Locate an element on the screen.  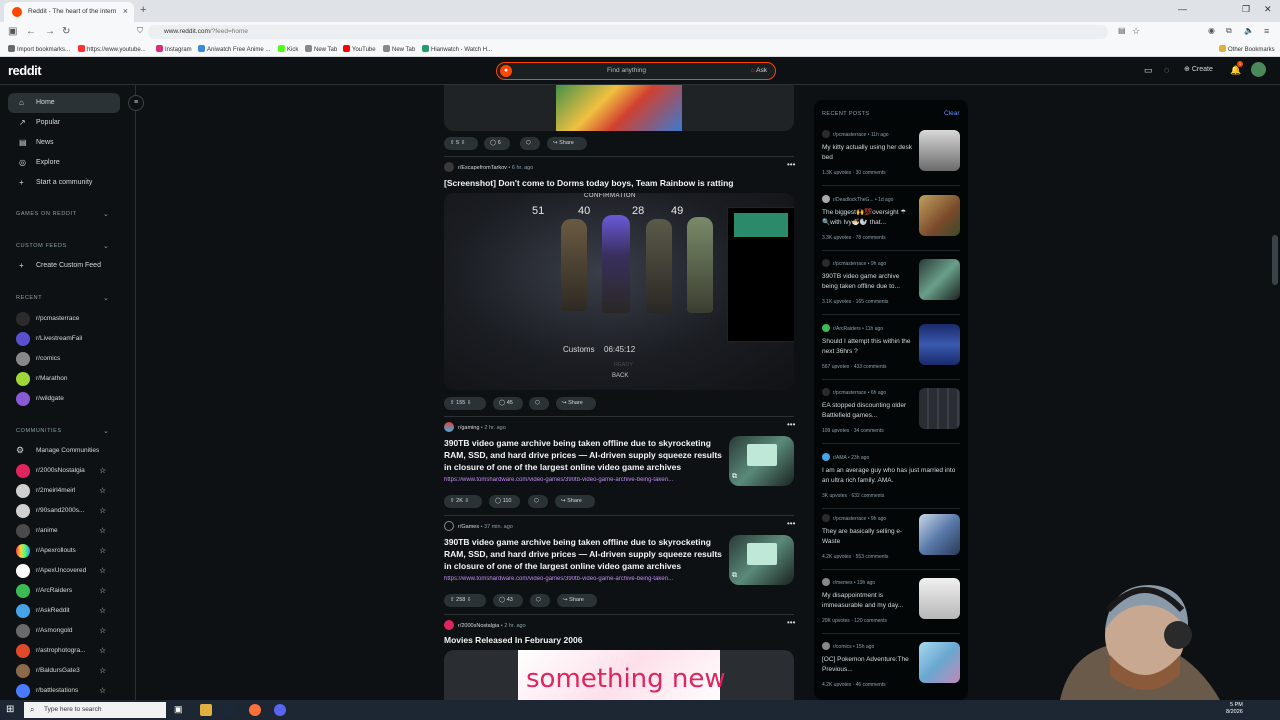
post-title: Movies Released In February 2006 is located at coordinates (614, 640).